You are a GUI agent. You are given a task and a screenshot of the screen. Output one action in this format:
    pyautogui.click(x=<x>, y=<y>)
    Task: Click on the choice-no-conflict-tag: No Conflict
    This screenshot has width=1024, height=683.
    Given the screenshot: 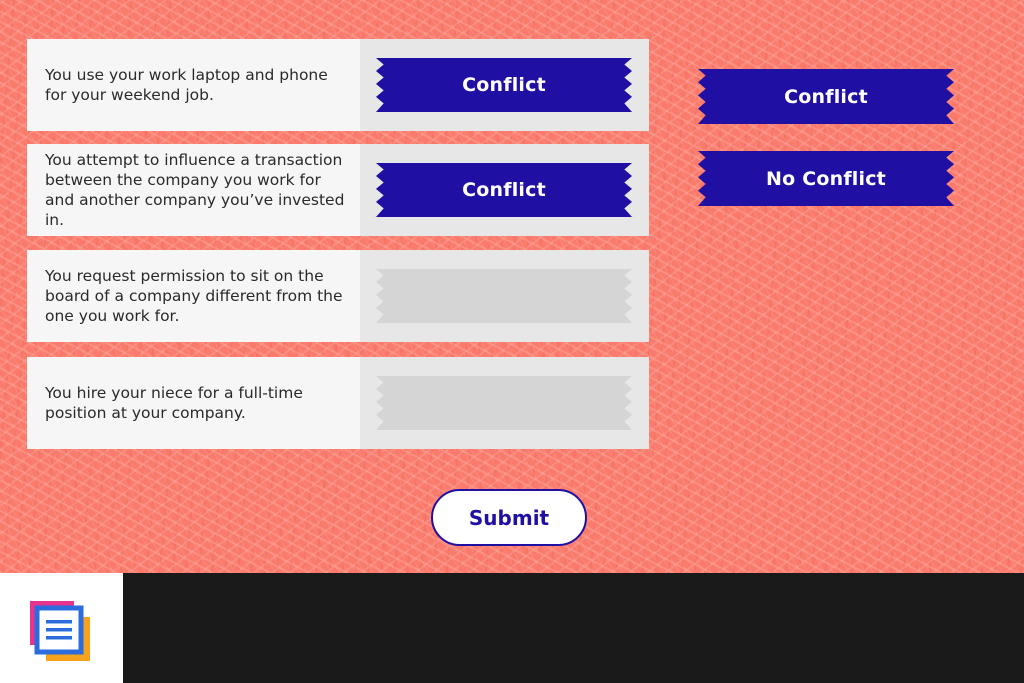 What is the action you would take?
    pyautogui.click(x=826, y=178)
    